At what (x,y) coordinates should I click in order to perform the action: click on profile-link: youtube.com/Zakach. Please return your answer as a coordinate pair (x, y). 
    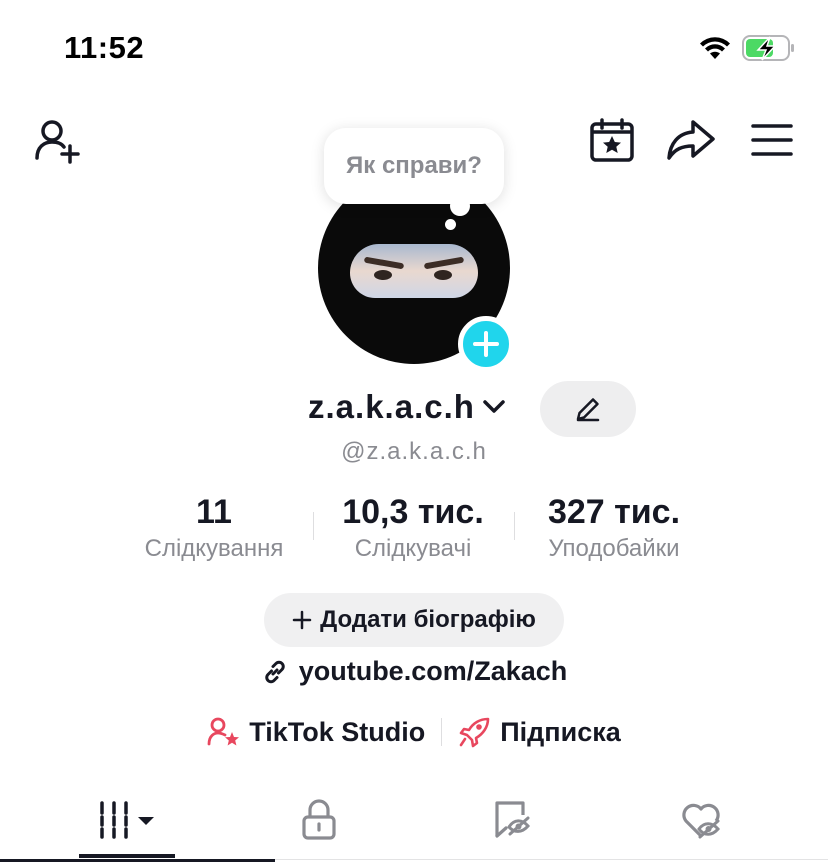
    Looking at the image, I should click on (414, 671).